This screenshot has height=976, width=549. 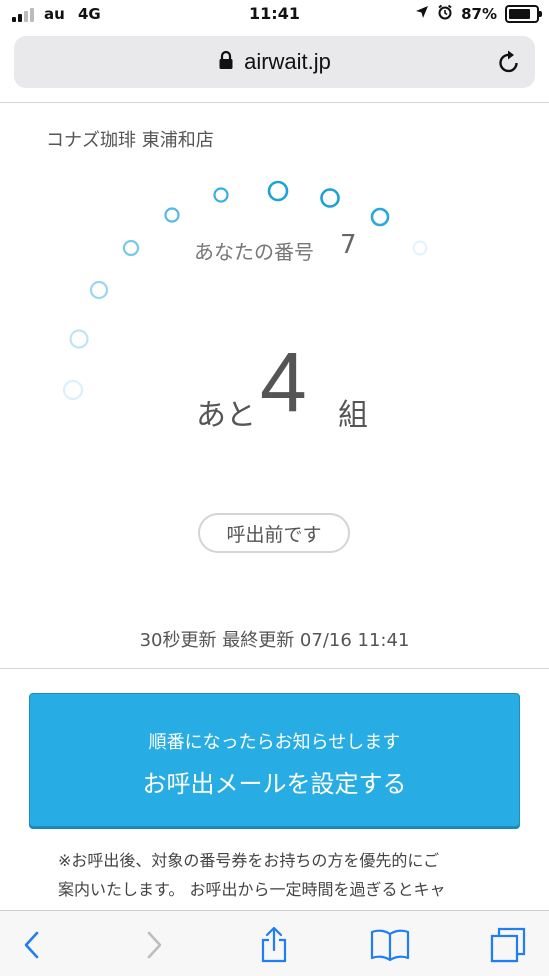 I want to click on location-arrow-icon, so click(x=422, y=14).